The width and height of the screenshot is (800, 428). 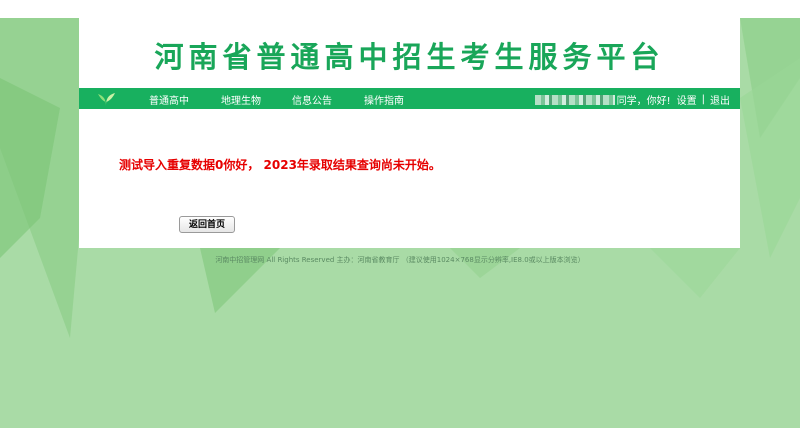 I want to click on nav-item-announcements: 信息公告, so click(x=312, y=99).